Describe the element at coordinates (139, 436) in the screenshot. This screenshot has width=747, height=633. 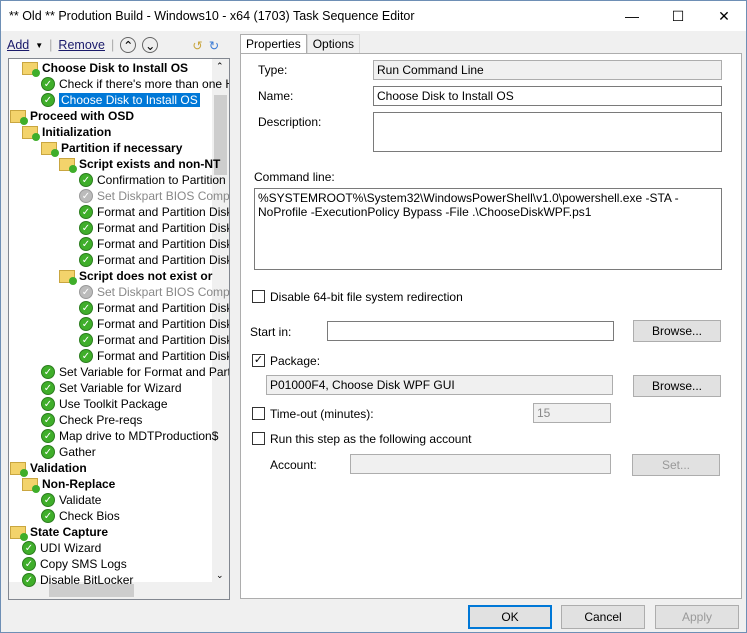
I see `tree-item-label: Map drive to MDTProduction$` at that location.